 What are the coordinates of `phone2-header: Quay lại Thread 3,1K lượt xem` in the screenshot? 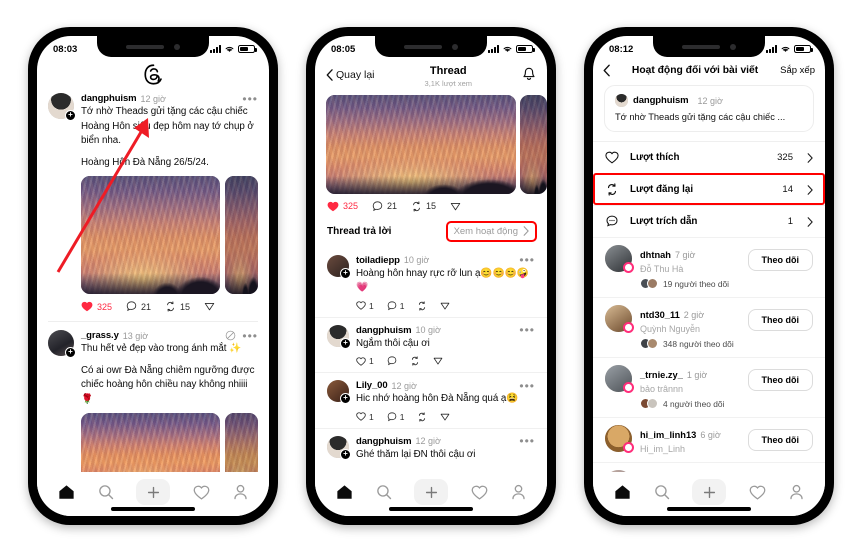 It's located at (431, 77).